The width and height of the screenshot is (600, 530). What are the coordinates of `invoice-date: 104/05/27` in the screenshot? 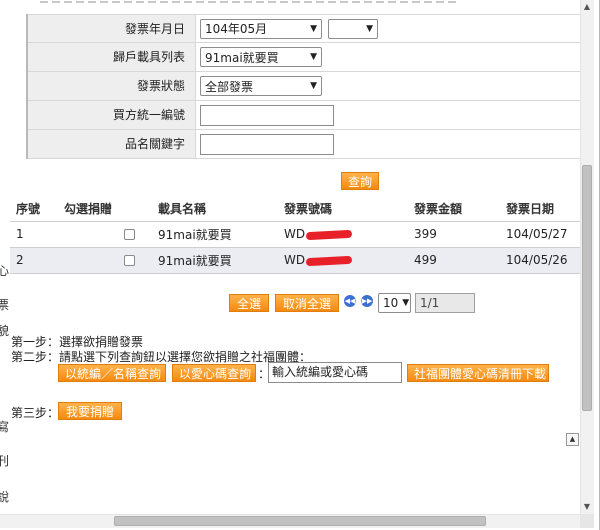 It's located at (543, 234).